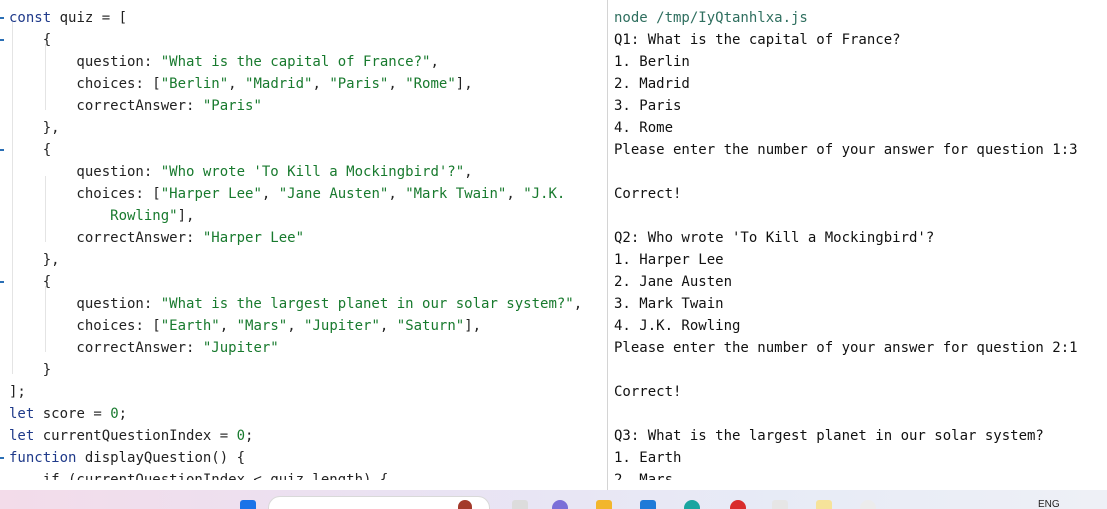 The height and width of the screenshot is (509, 1107). I want to click on taskbar: ENG, so click(553, 499).